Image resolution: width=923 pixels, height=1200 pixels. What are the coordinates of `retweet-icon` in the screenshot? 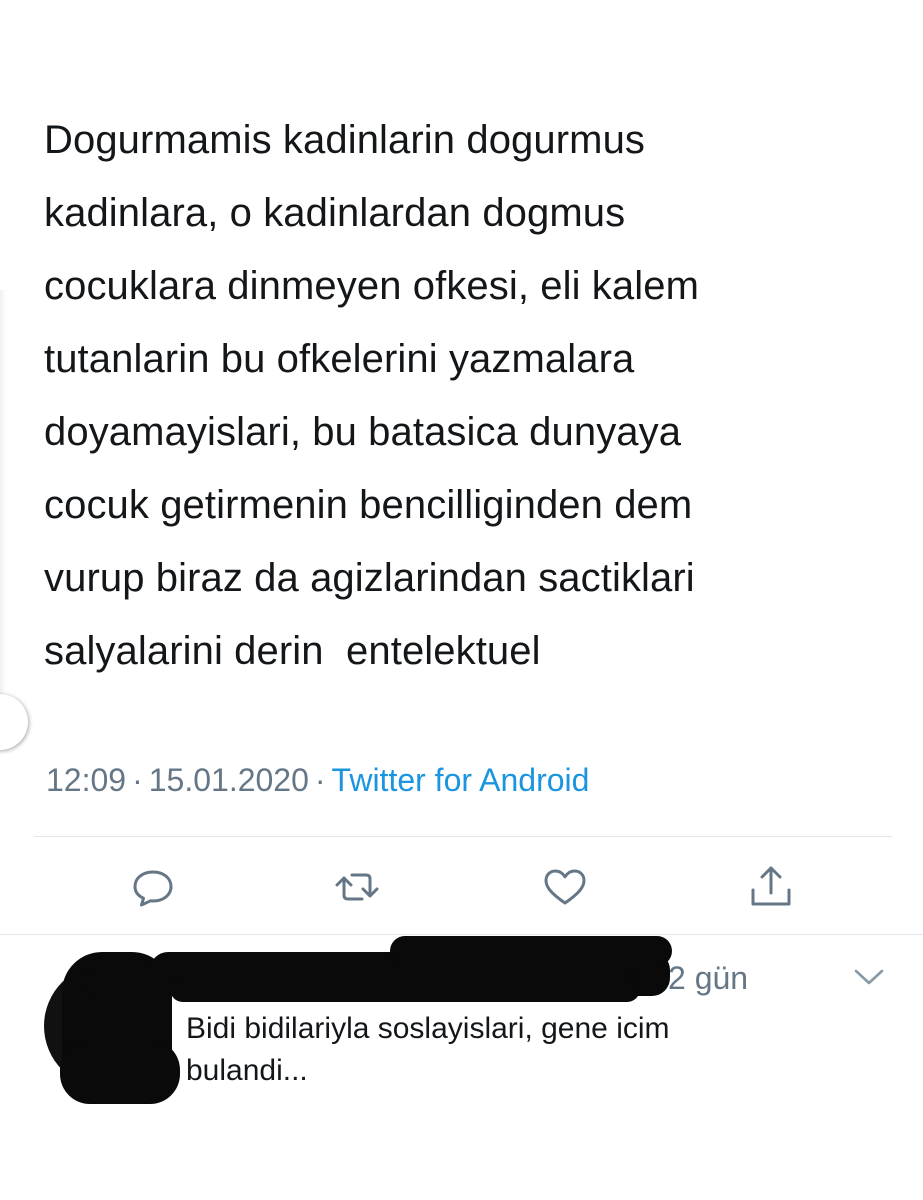 It's located at (357, 887).